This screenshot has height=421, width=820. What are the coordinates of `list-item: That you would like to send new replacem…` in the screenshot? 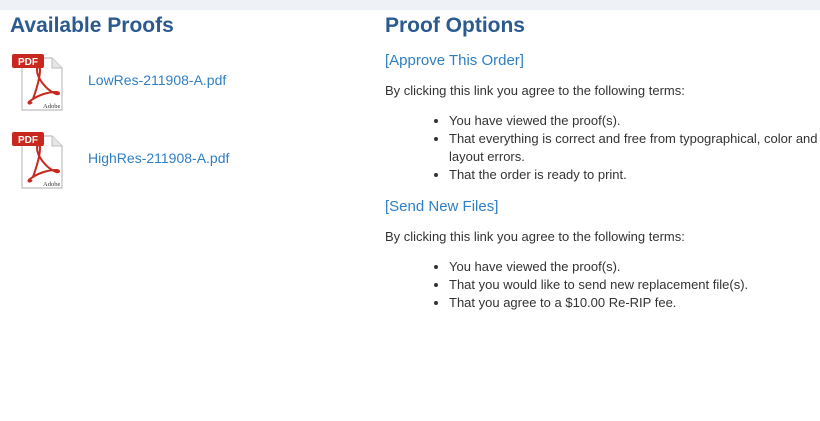 It's located at (634, 285).